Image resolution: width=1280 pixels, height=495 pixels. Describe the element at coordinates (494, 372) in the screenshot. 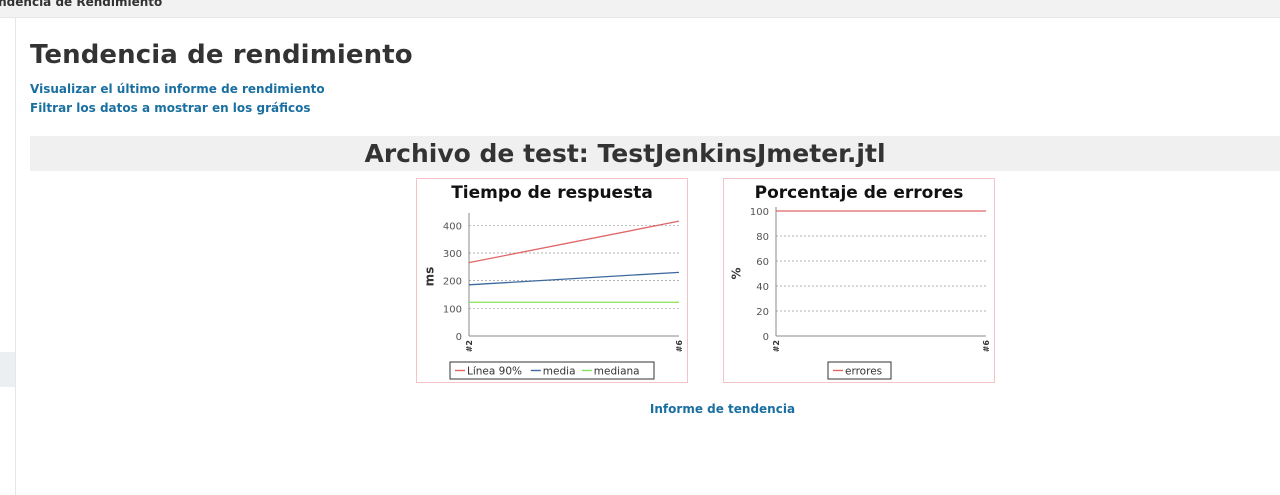

I see `legend-label: Línea 90%` at that location.